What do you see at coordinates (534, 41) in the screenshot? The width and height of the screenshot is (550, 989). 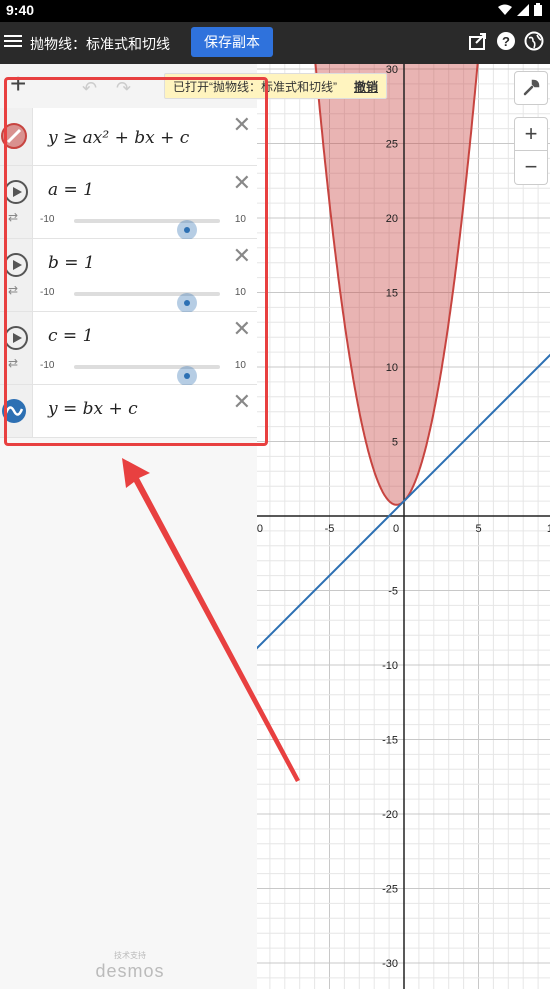 I see `globe-icon` at bounding box center [534, 41].